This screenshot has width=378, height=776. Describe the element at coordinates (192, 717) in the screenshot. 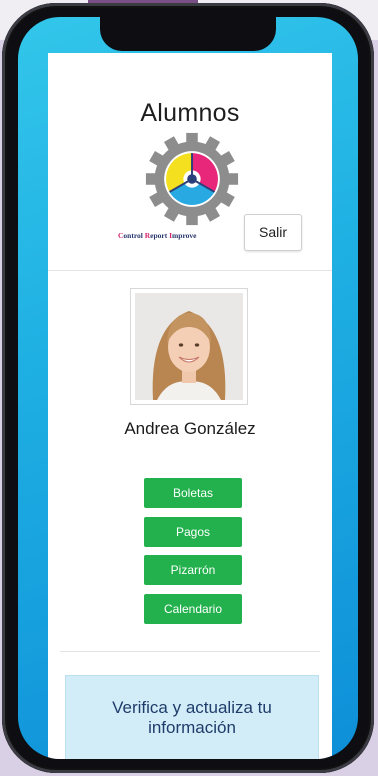

I see `verify-info-banner: Verifica y actualiza tu información` at that location.